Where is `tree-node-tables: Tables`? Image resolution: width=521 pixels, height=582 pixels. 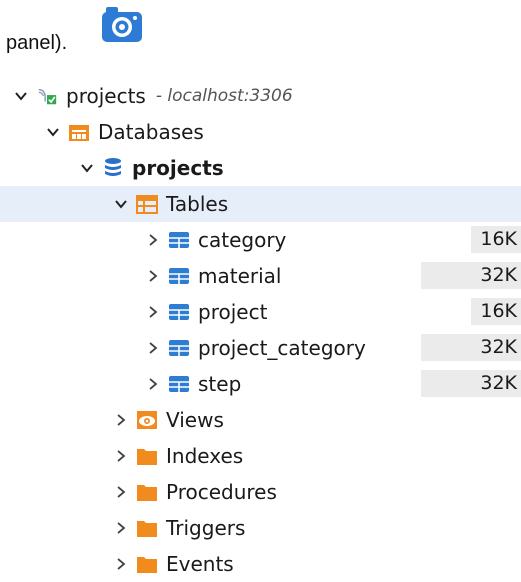
tree-node-tables: Tables is located at coordinates (260, 204).